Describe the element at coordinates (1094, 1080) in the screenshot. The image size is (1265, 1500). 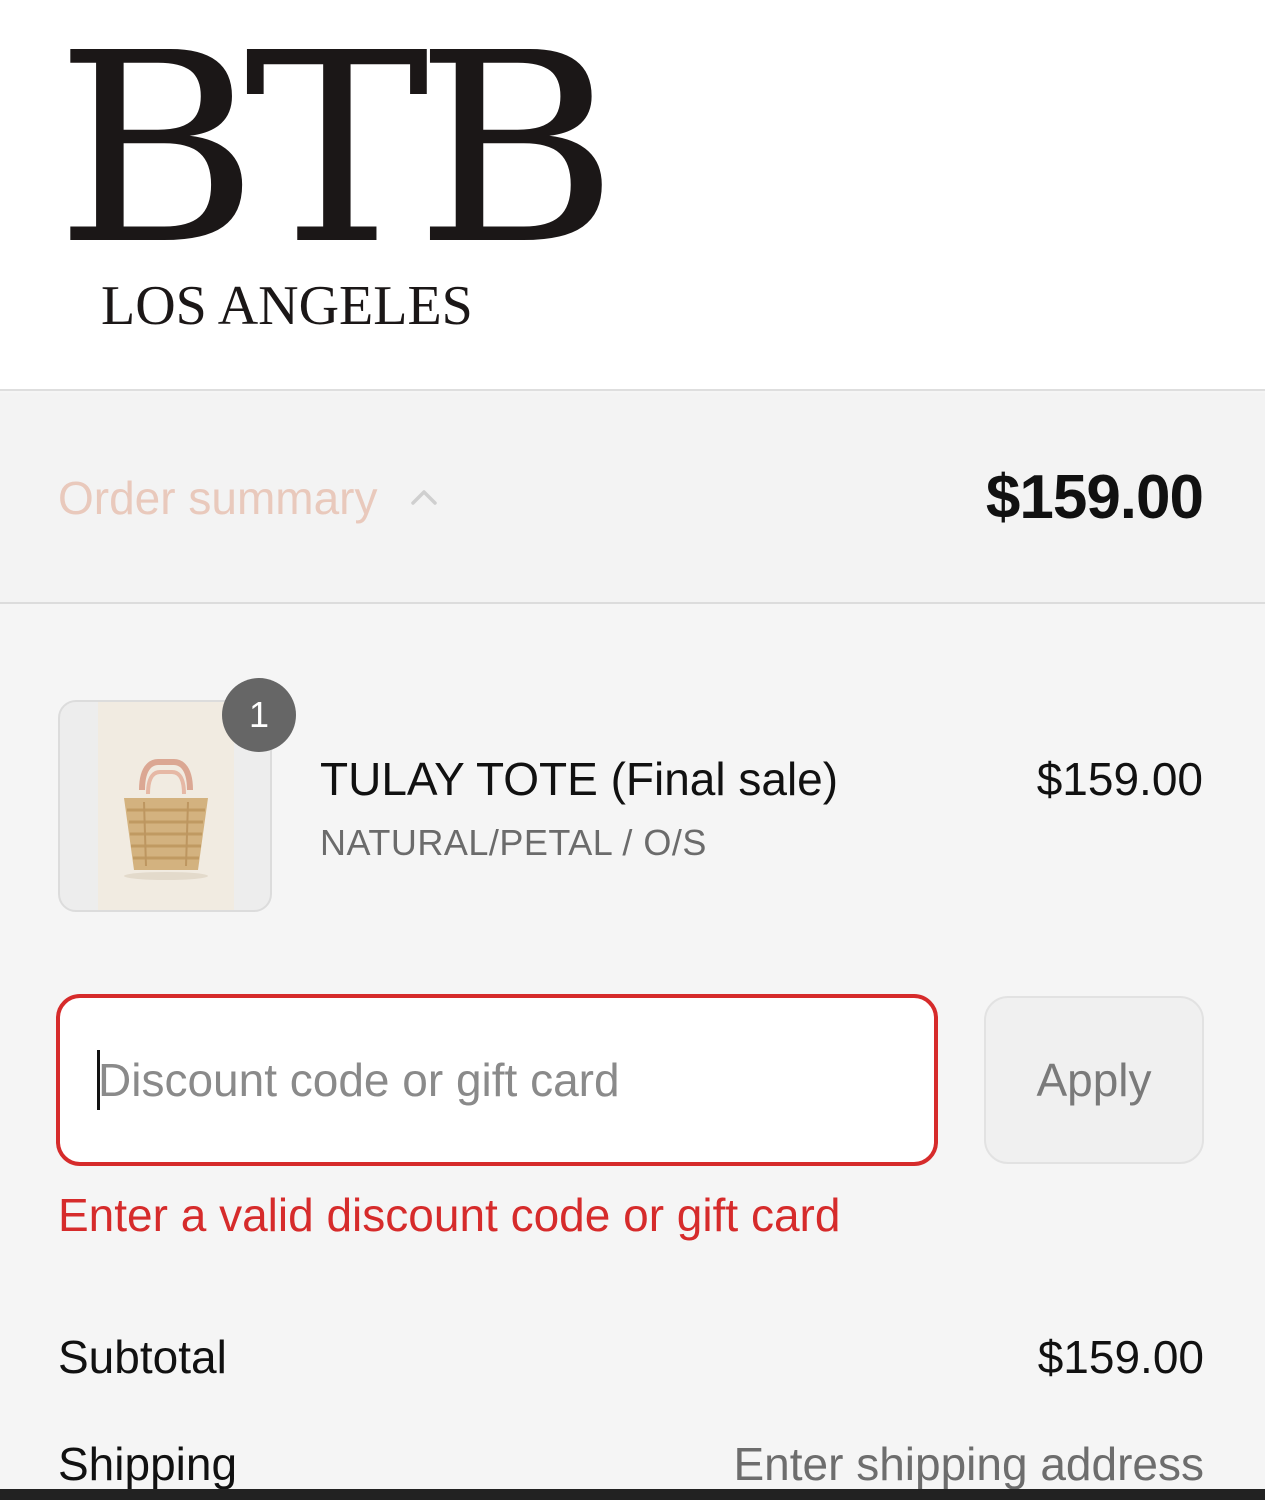
I see `apply-discount-button: Apply` at that location.